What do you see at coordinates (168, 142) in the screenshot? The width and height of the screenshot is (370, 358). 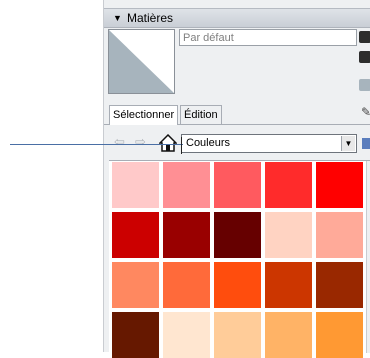 I see `home-icon` at bounding box center [168, 142].